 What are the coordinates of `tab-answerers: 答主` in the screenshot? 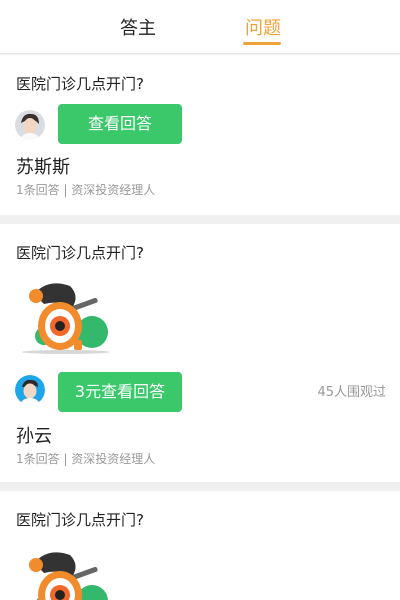 It's located at (138, 29).